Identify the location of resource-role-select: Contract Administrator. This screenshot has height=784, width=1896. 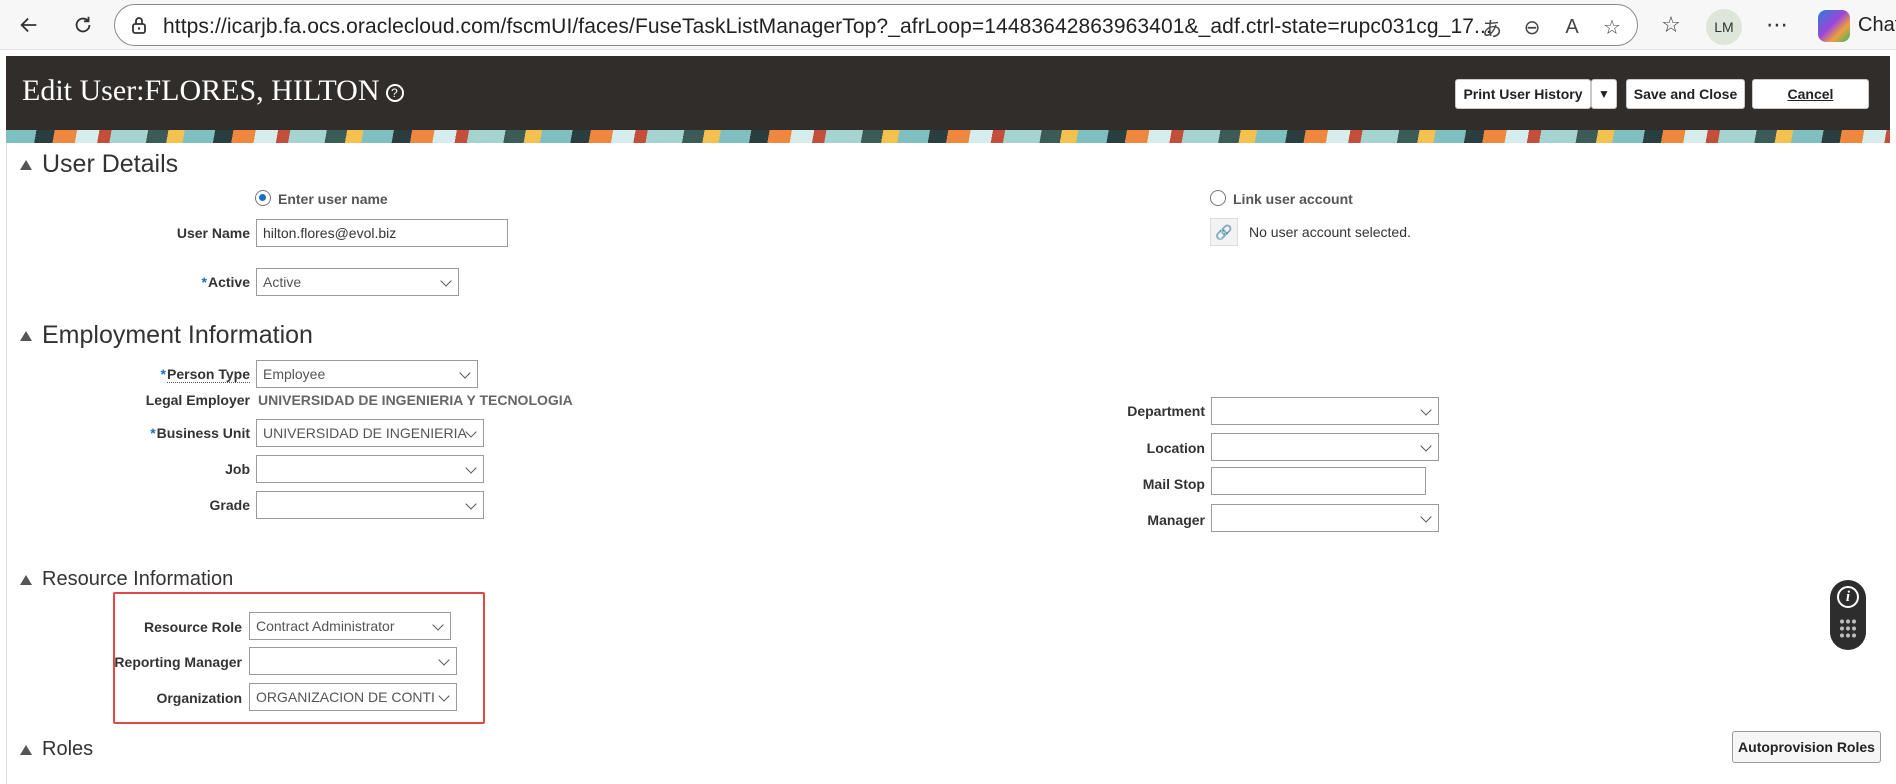
(350, 626).